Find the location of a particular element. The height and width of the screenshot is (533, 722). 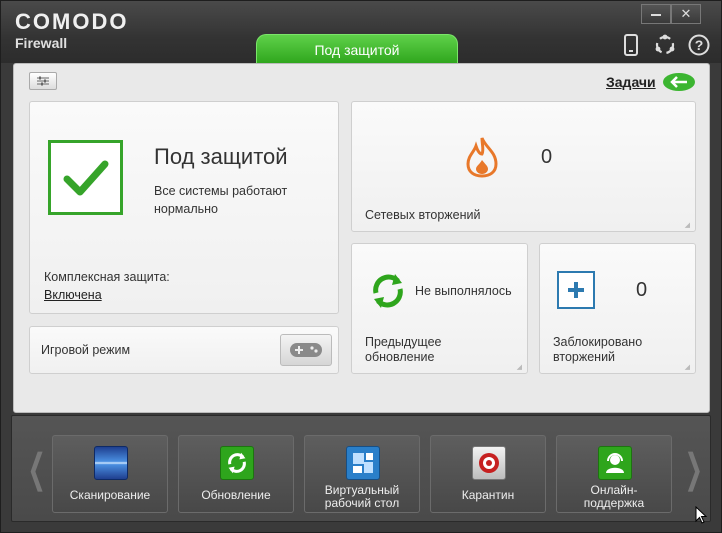

network-intrusions-count: 0 is located at coordinates (547, 157).